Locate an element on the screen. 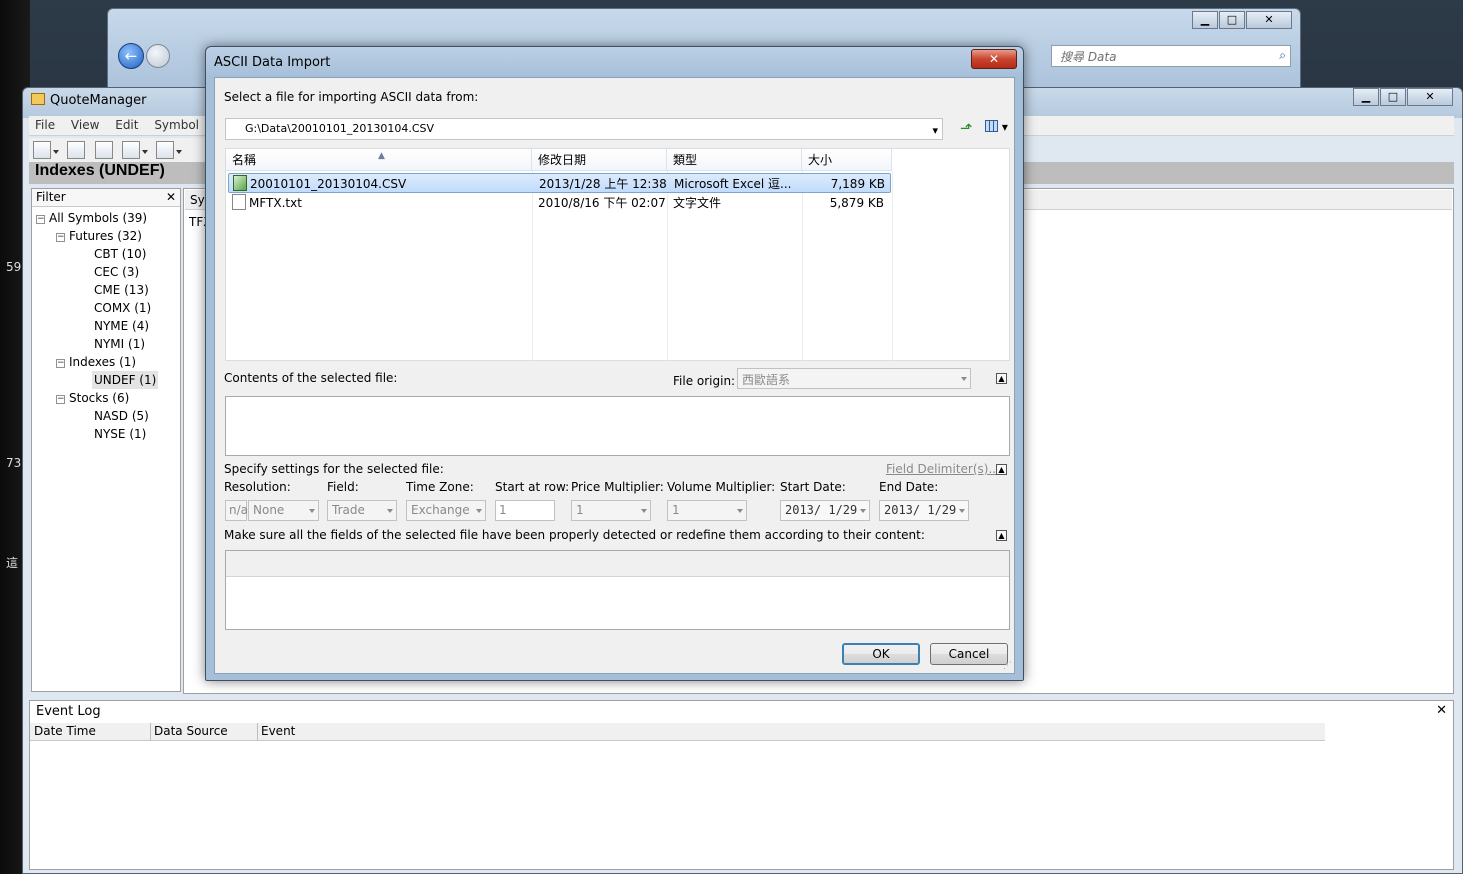 This screenshot has width=1463, height=874. close-button: ✕ is located at coordinates (1430, 97).